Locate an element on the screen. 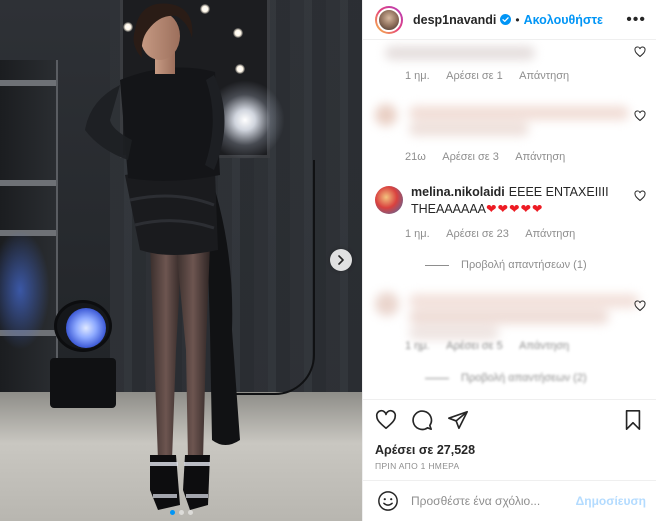  post-header: desp1navandi • Ακολουθήστε ••• is located at coordinates (509, 20).